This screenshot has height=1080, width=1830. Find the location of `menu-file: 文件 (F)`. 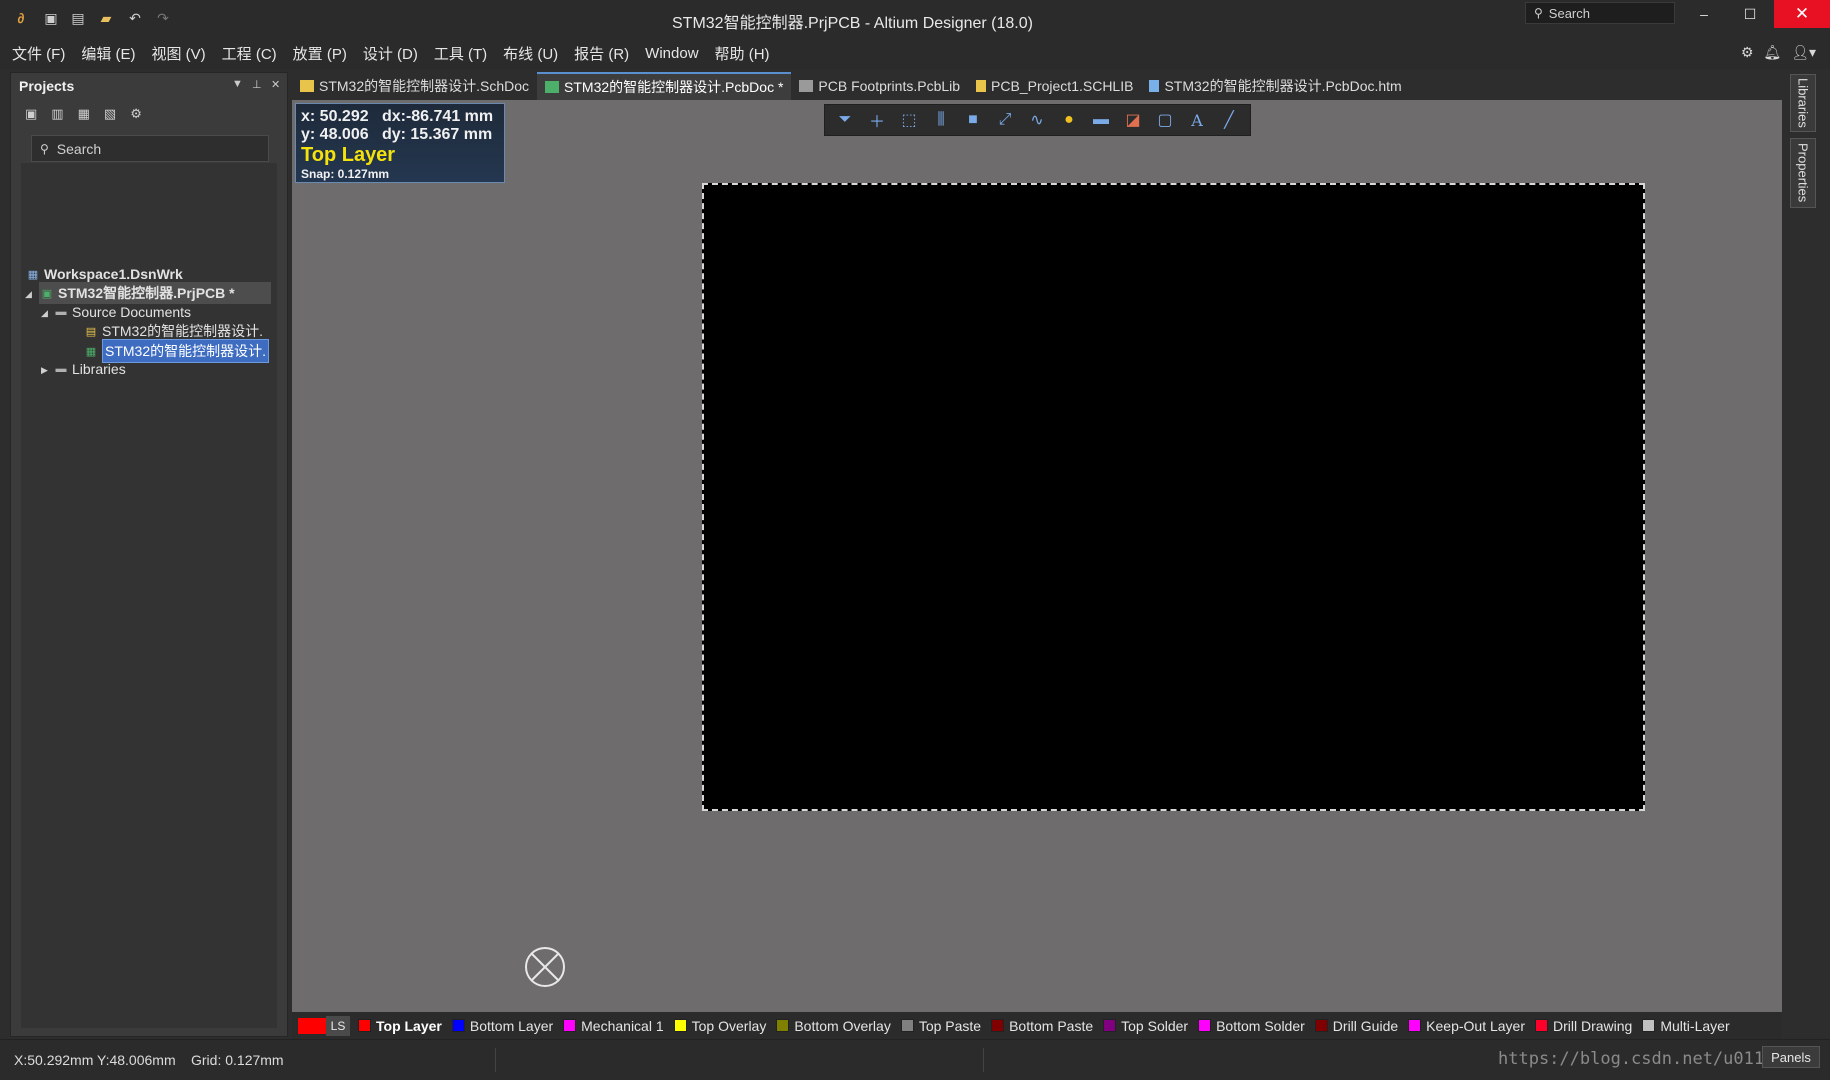

menu-file: 文件 (F) is located at coordinates (38, 53).